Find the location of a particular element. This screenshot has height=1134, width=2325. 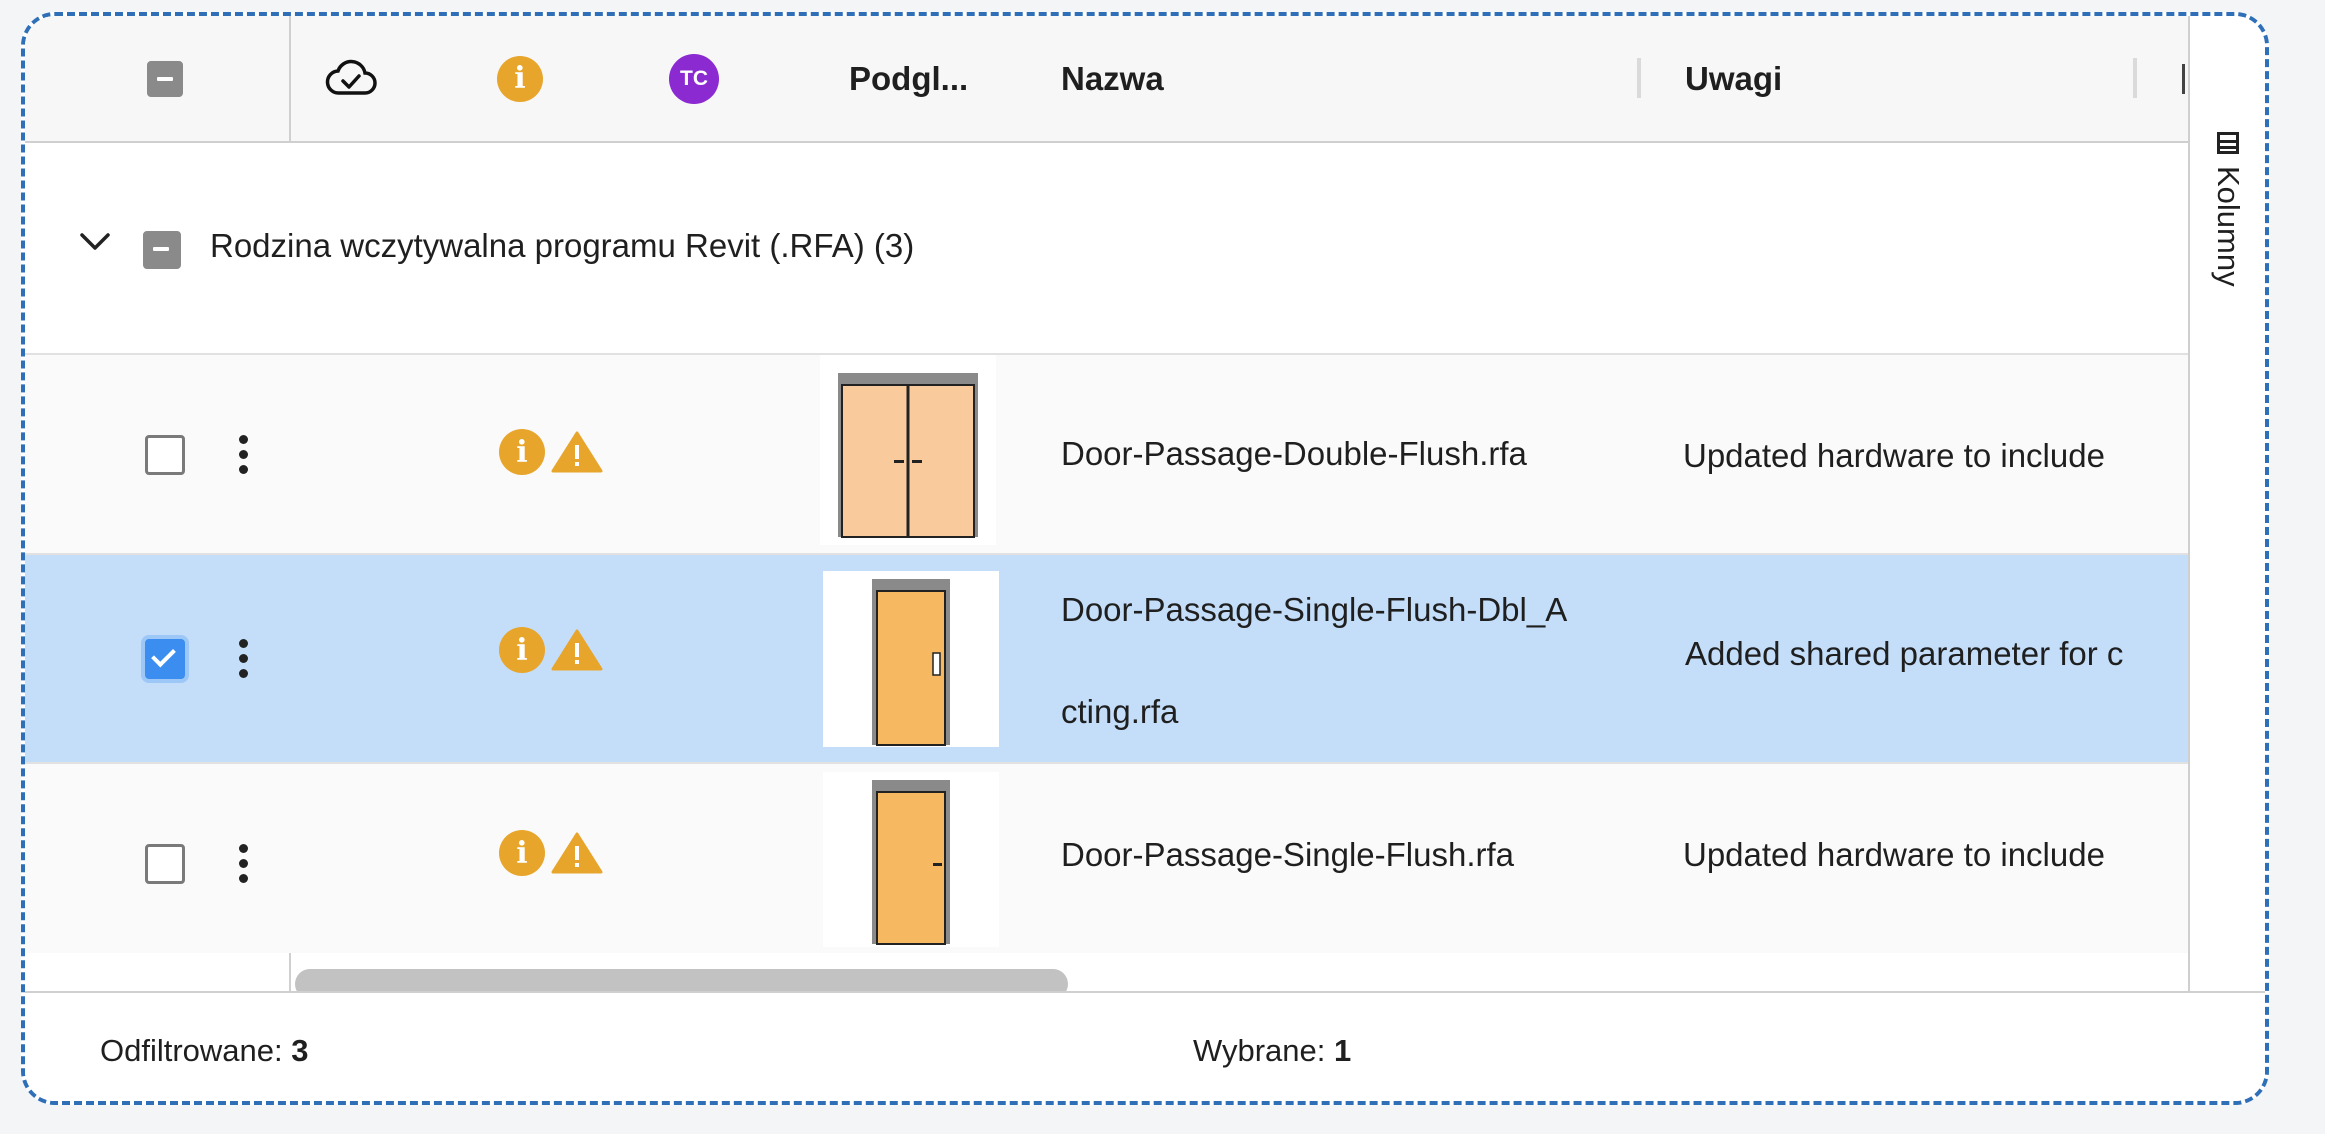

chevron-down-icon is located at coordinates (95, 242).